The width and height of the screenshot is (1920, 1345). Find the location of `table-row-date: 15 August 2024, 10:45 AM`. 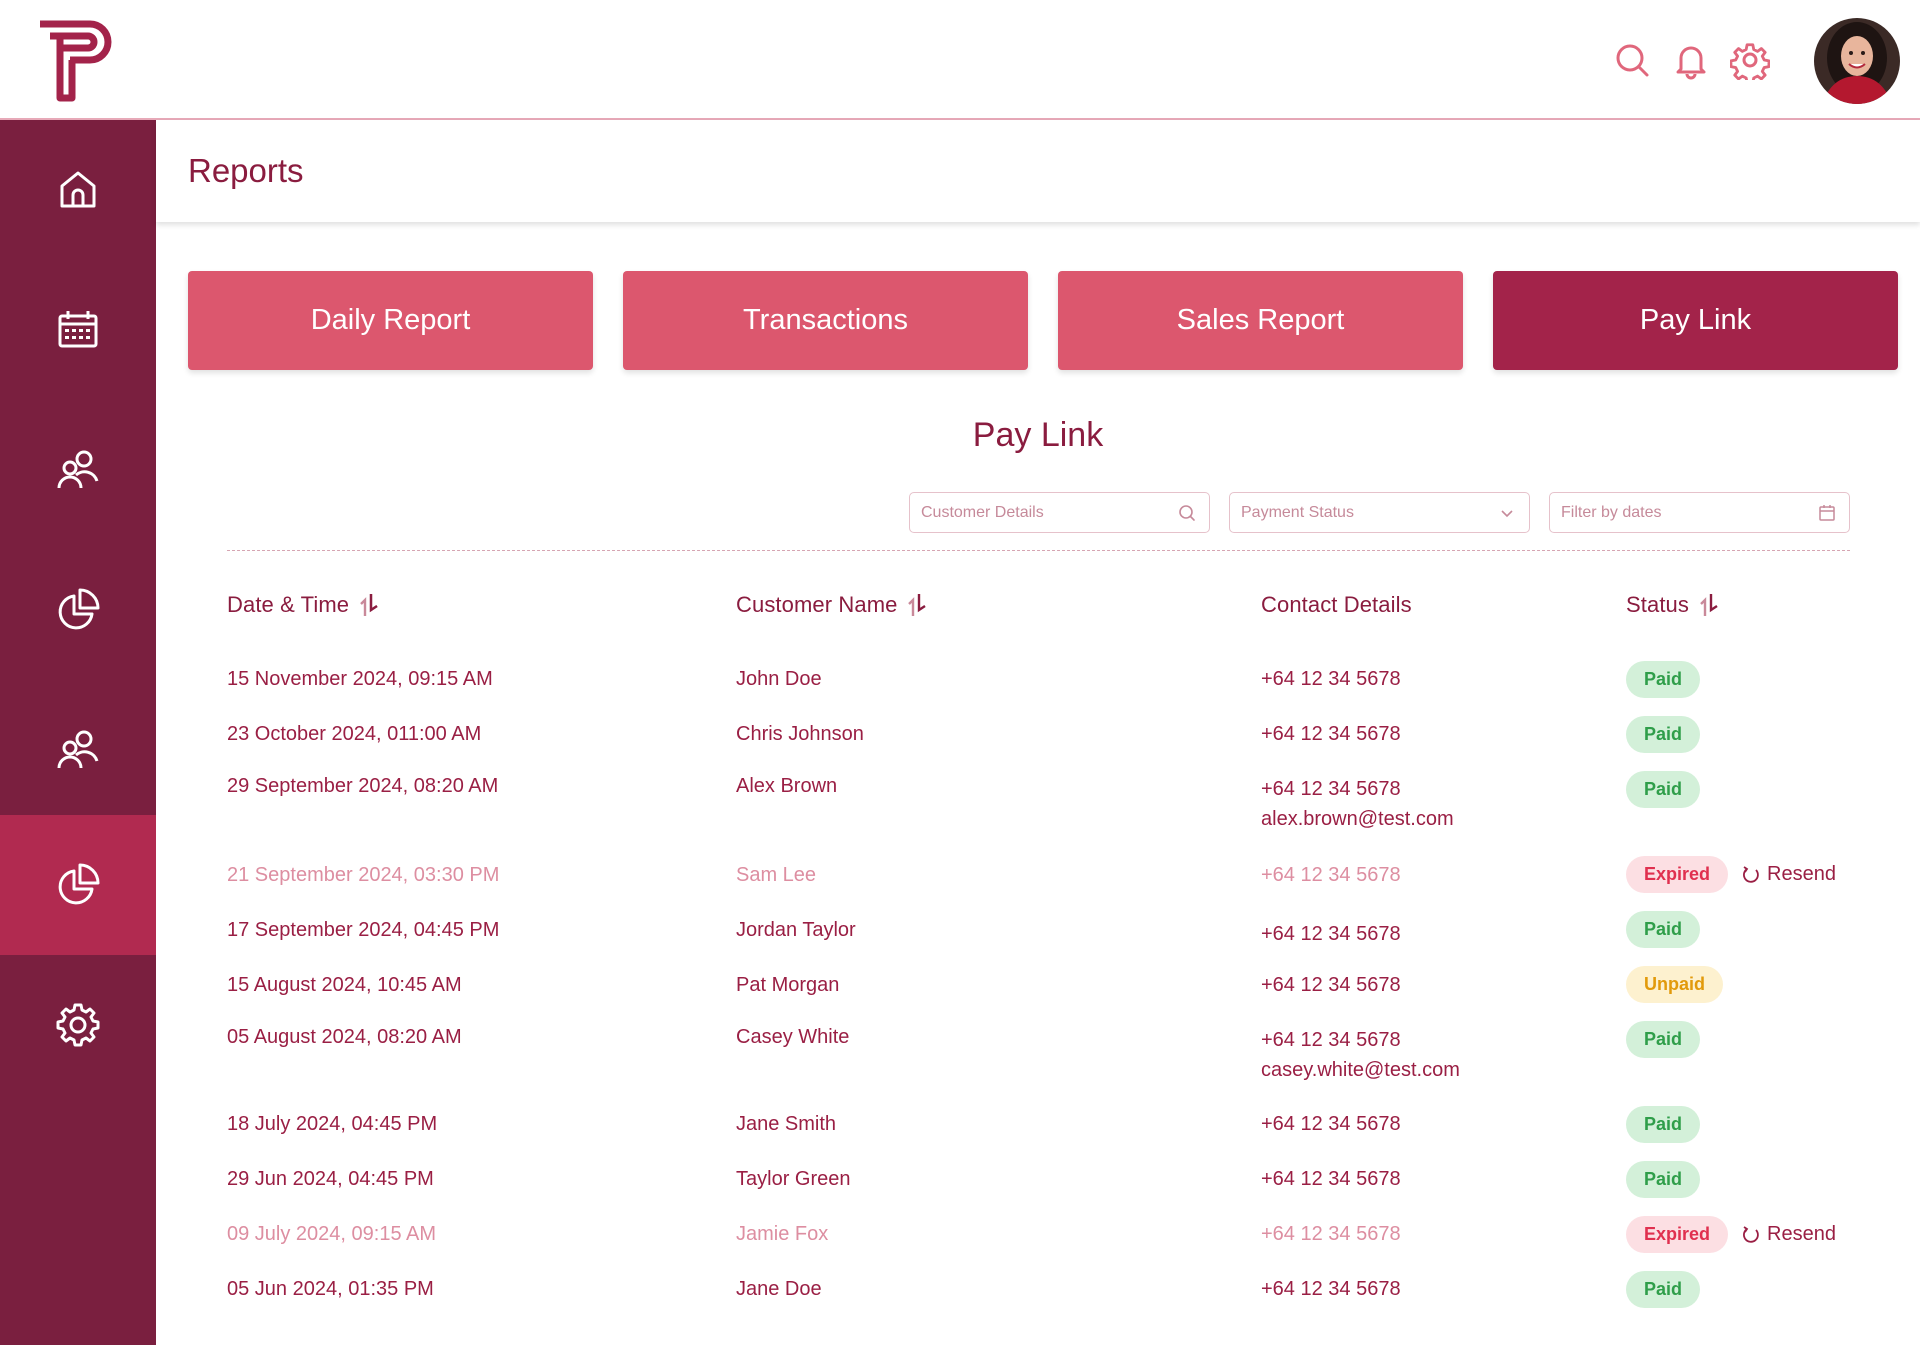

table-row-date: 15 August 2024, 10:45 AM is located at coordinates (344, 985).